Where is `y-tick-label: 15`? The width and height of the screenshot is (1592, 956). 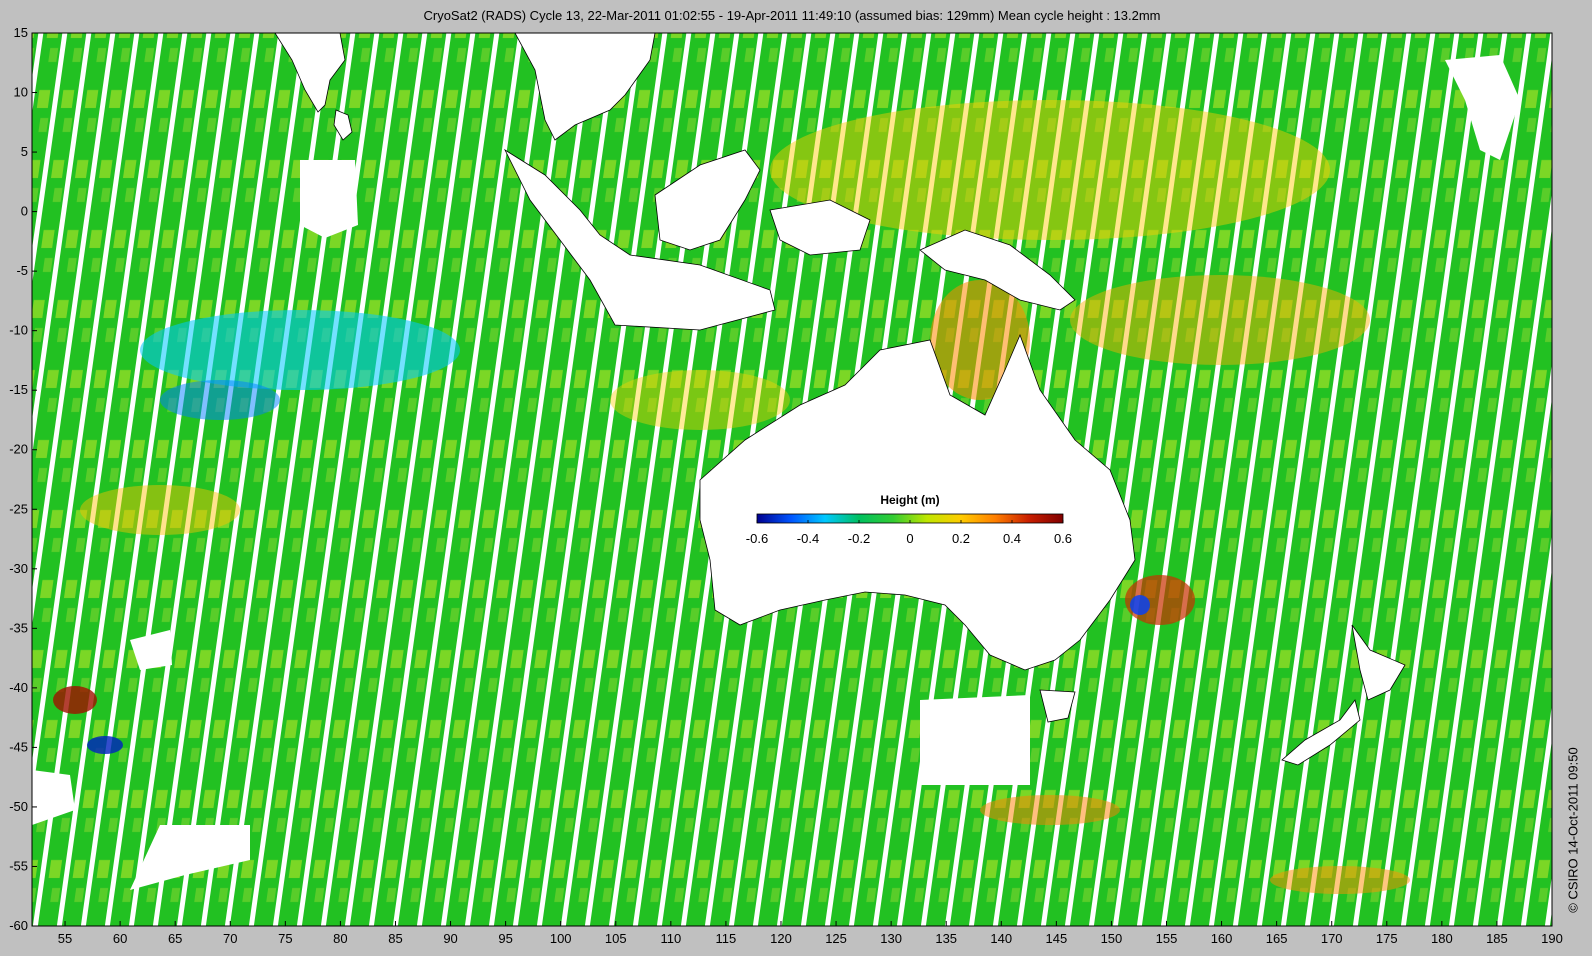 y-tick-label: 15 is located at coordinates (21, 32).